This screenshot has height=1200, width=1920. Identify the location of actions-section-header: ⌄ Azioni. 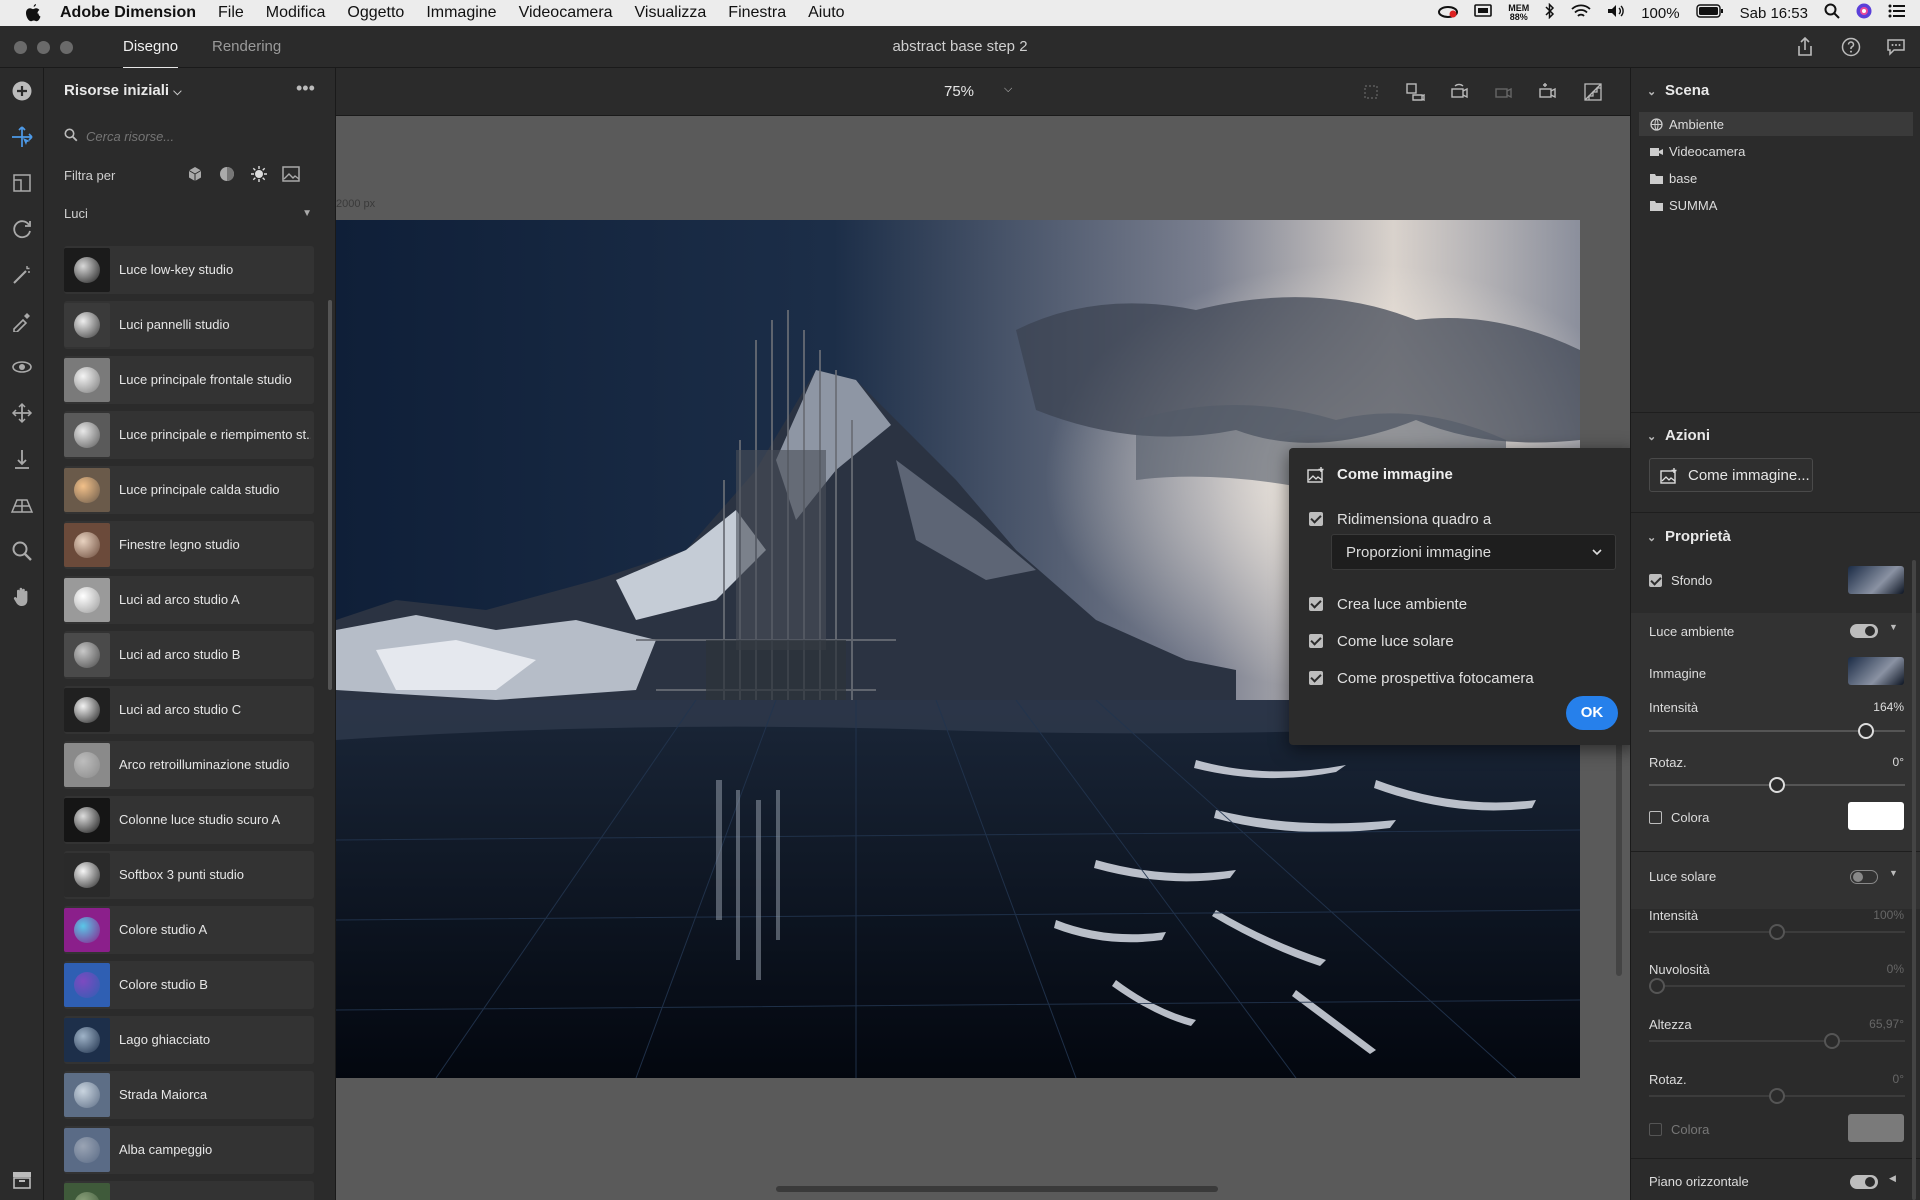
(1678, 435).